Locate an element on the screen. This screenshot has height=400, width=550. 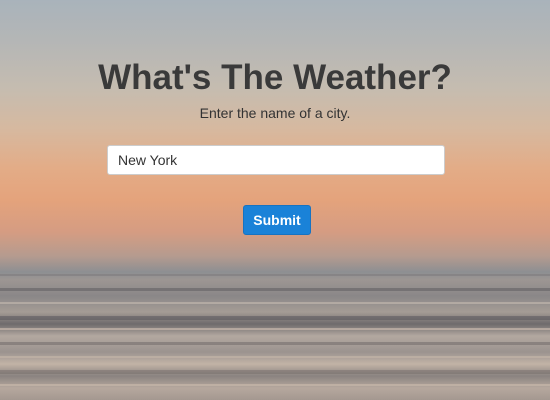
city-input is located at coordinates (276, 160).